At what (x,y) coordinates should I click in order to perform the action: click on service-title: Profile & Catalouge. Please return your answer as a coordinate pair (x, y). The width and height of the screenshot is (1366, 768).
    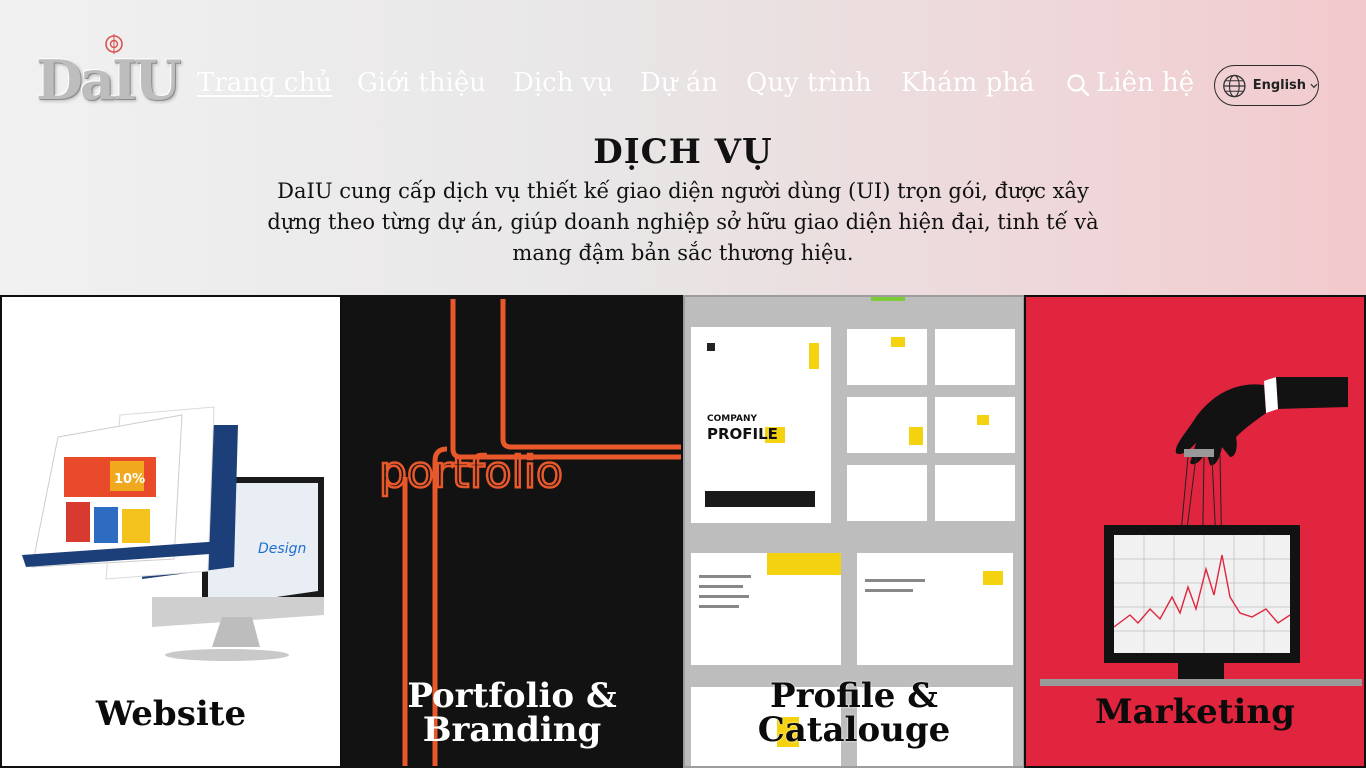
    Looking at the image, I should click on (854, 713).